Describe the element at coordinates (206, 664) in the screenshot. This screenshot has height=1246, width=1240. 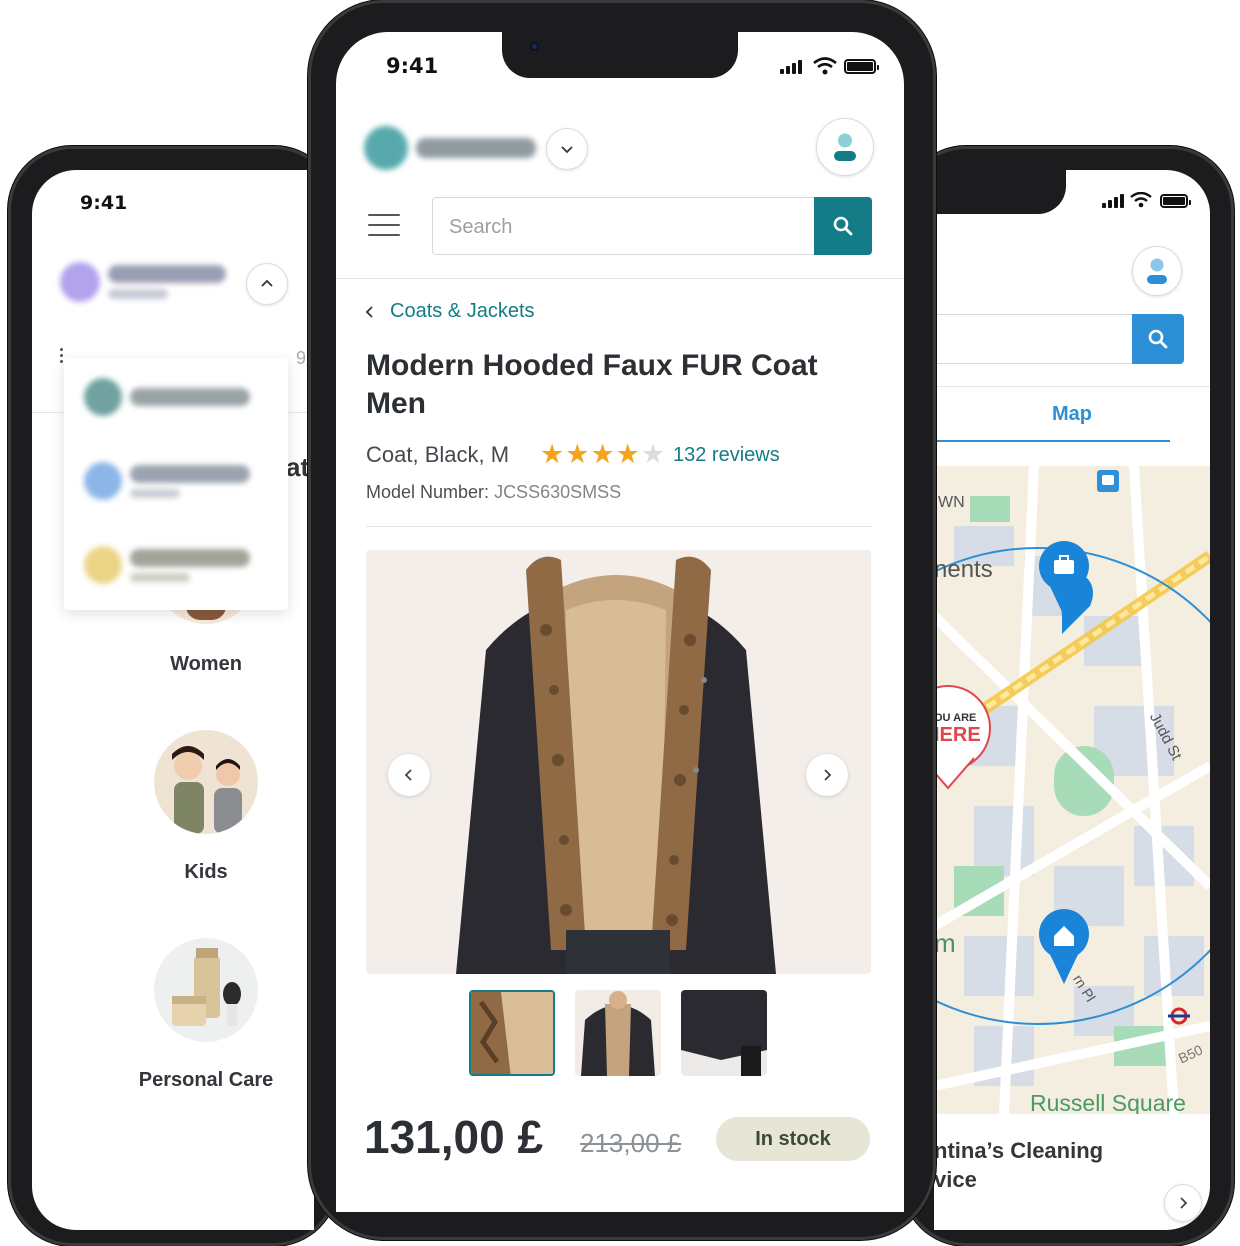
I see `category-women-label: Women` at that location.